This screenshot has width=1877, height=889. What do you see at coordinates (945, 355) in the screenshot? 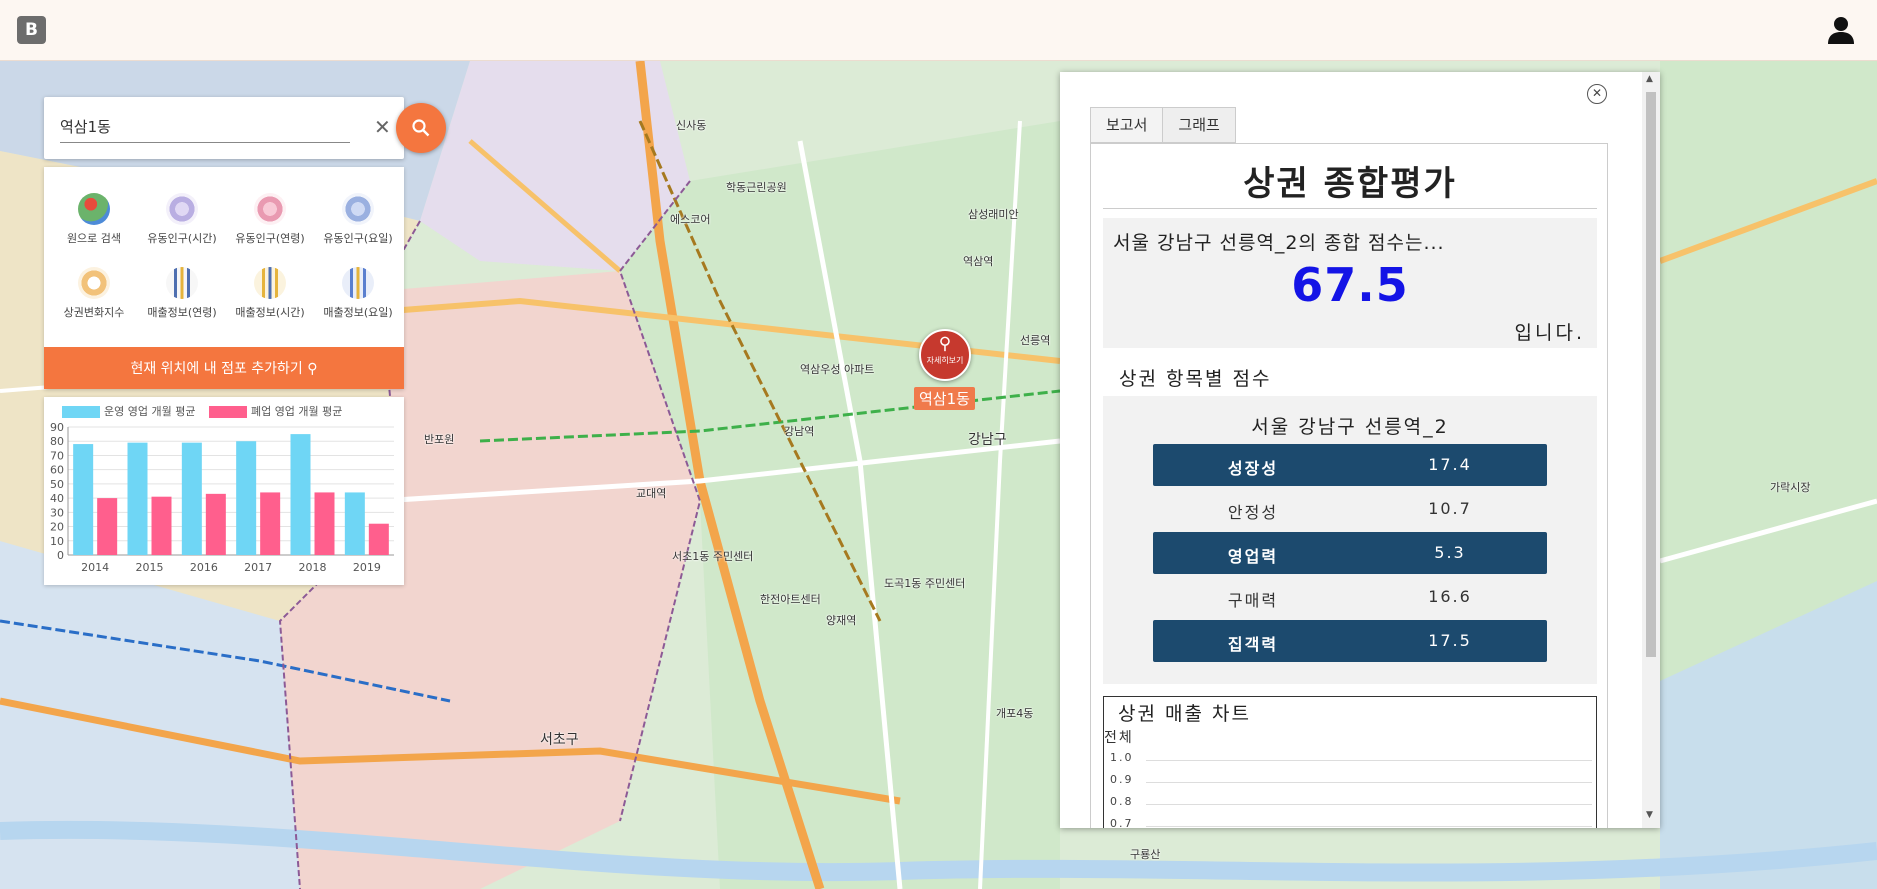
I see `detail-view-marker: ⚲ 자세히보기` at bounding box center [945, 355].